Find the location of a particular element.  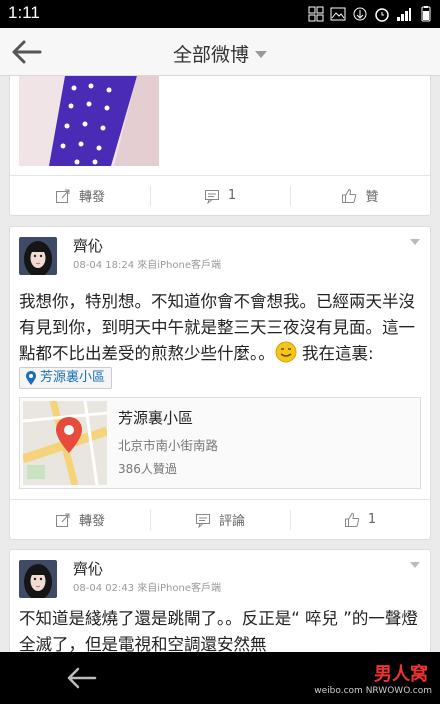

watermark-logo: 男人窝 is located at coordinates (401, 674).